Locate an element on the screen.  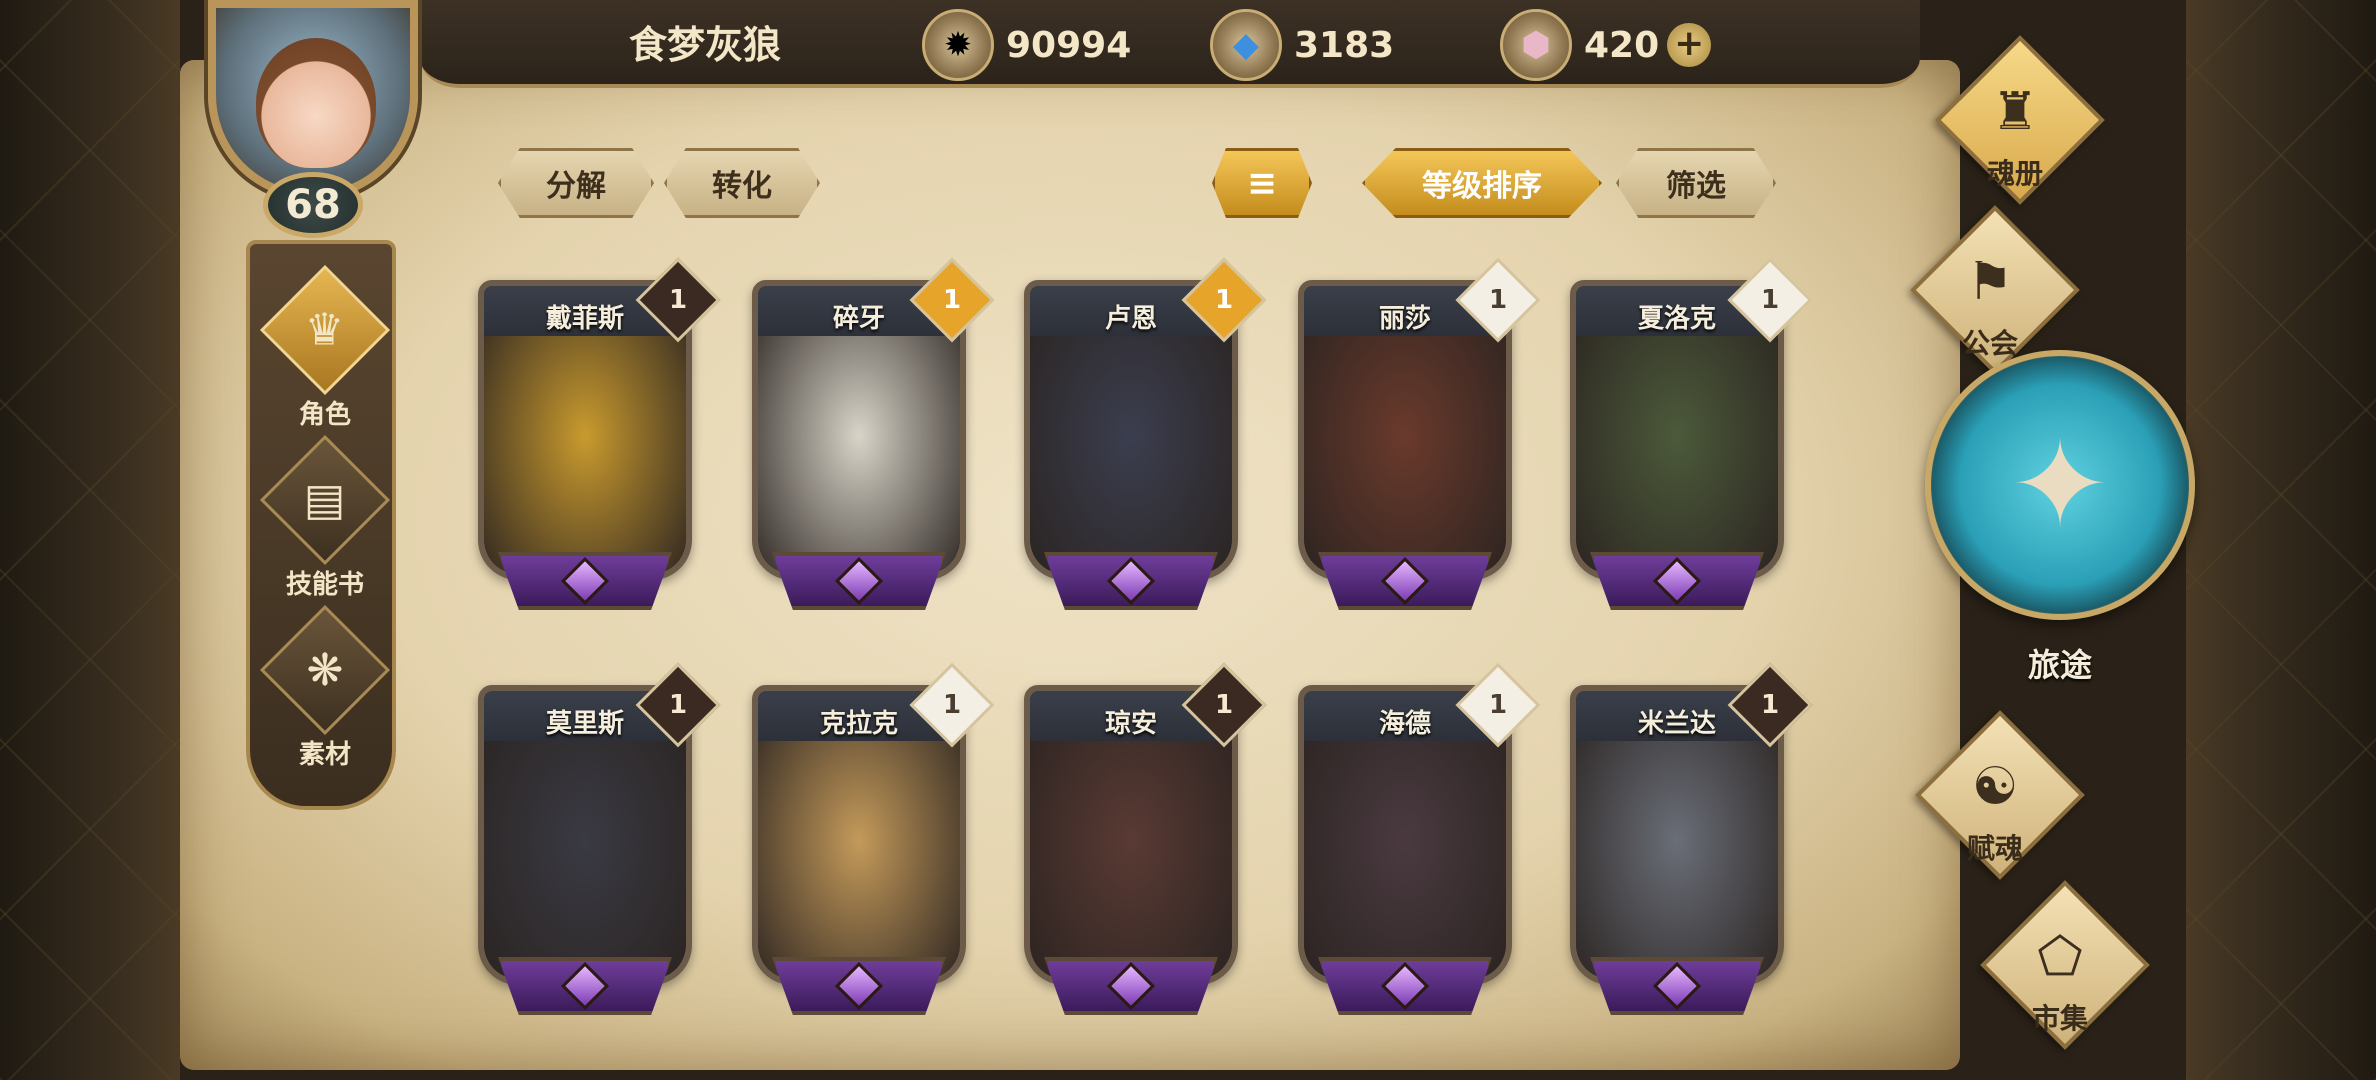
decompose-button: 分解 is located at coordinates (576, 183).